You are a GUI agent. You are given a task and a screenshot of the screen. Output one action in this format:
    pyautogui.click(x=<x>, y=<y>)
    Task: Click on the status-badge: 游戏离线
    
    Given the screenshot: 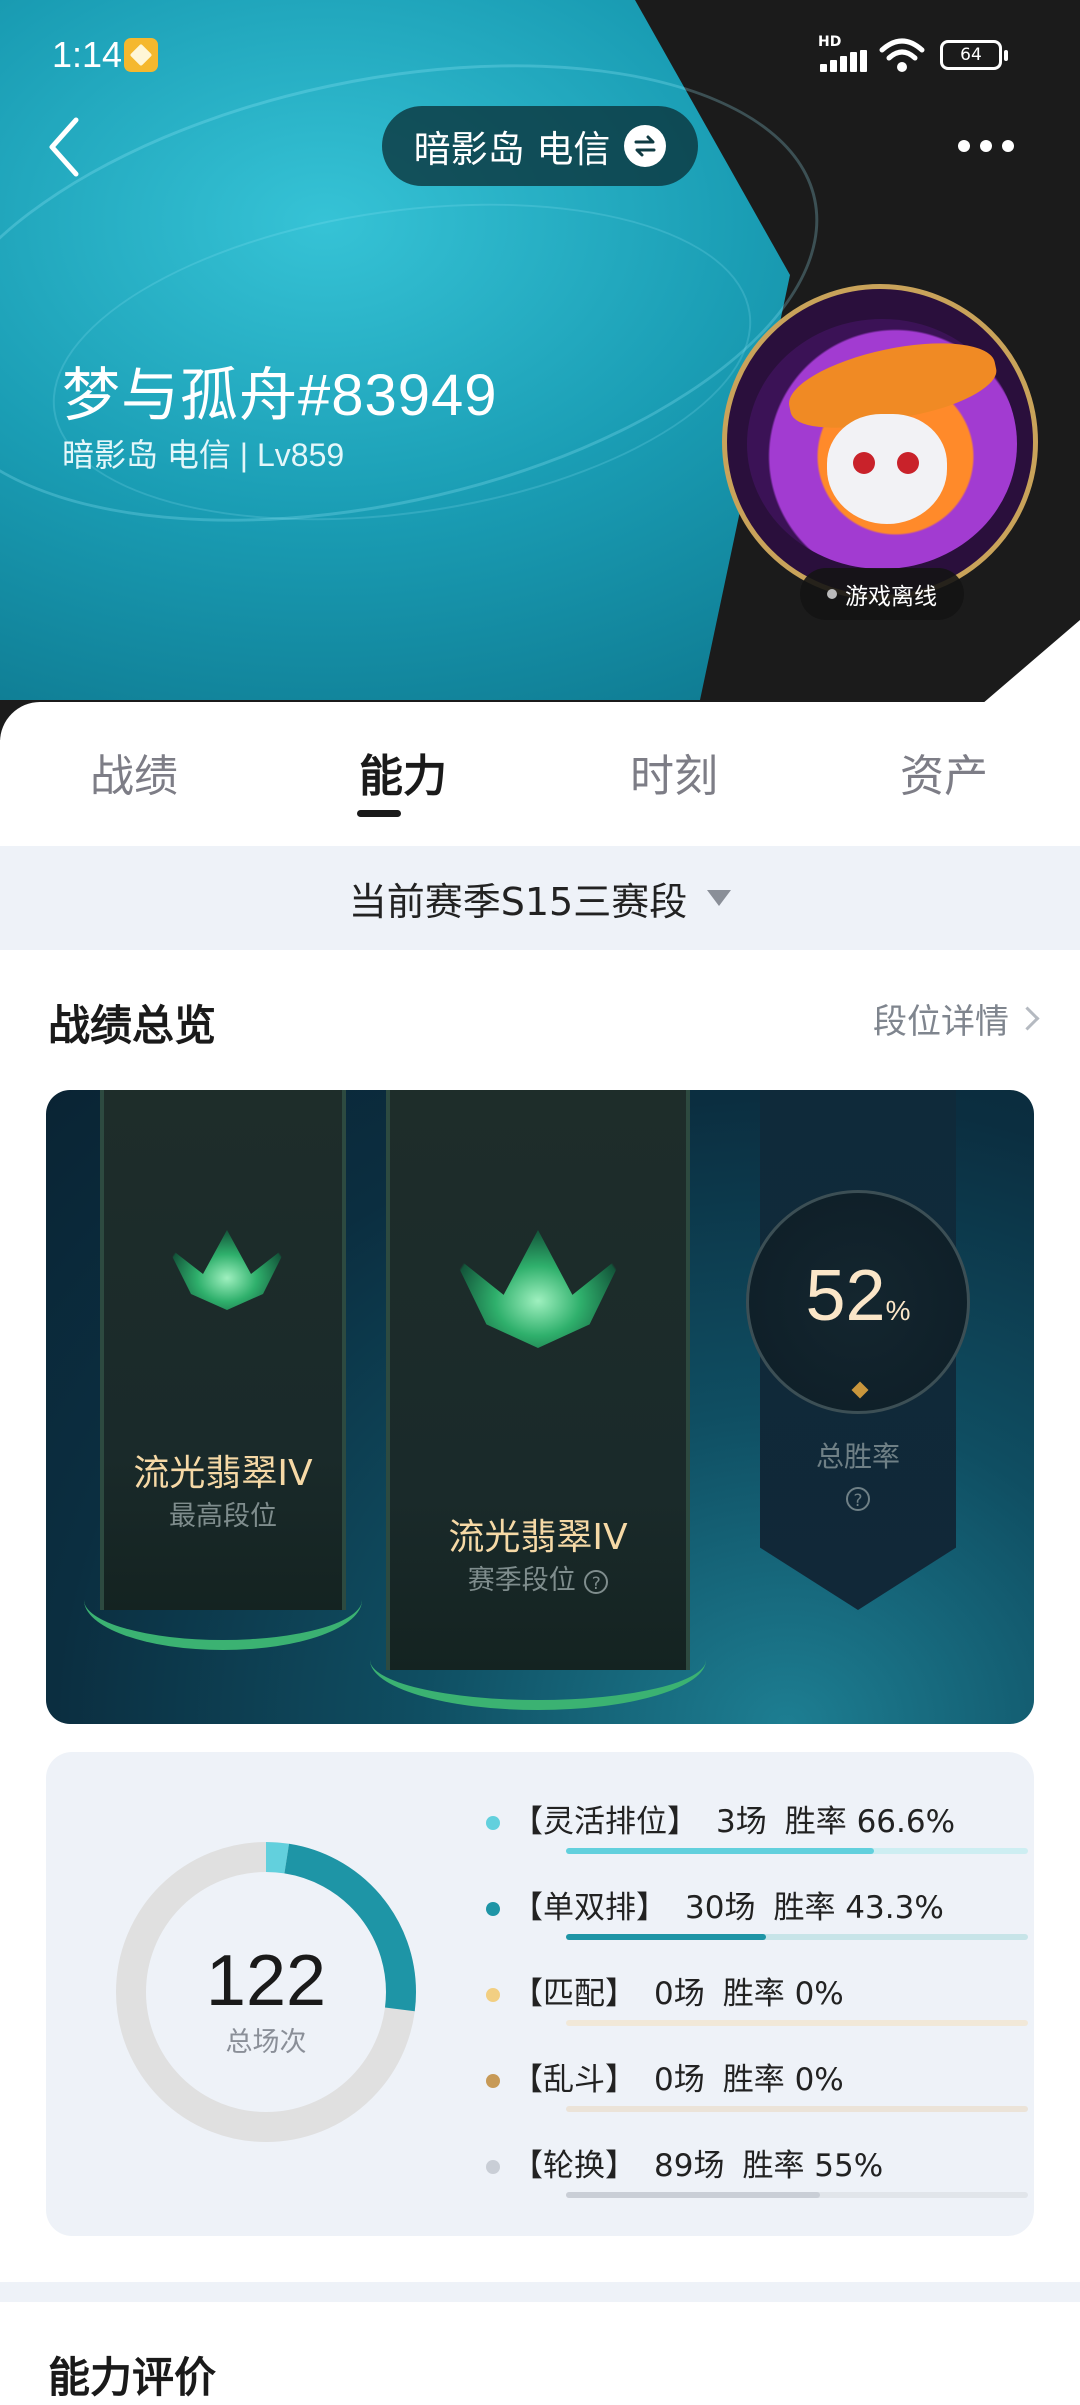 What is the action you would take?
    pyautogui.click(x=882, y=594)
    